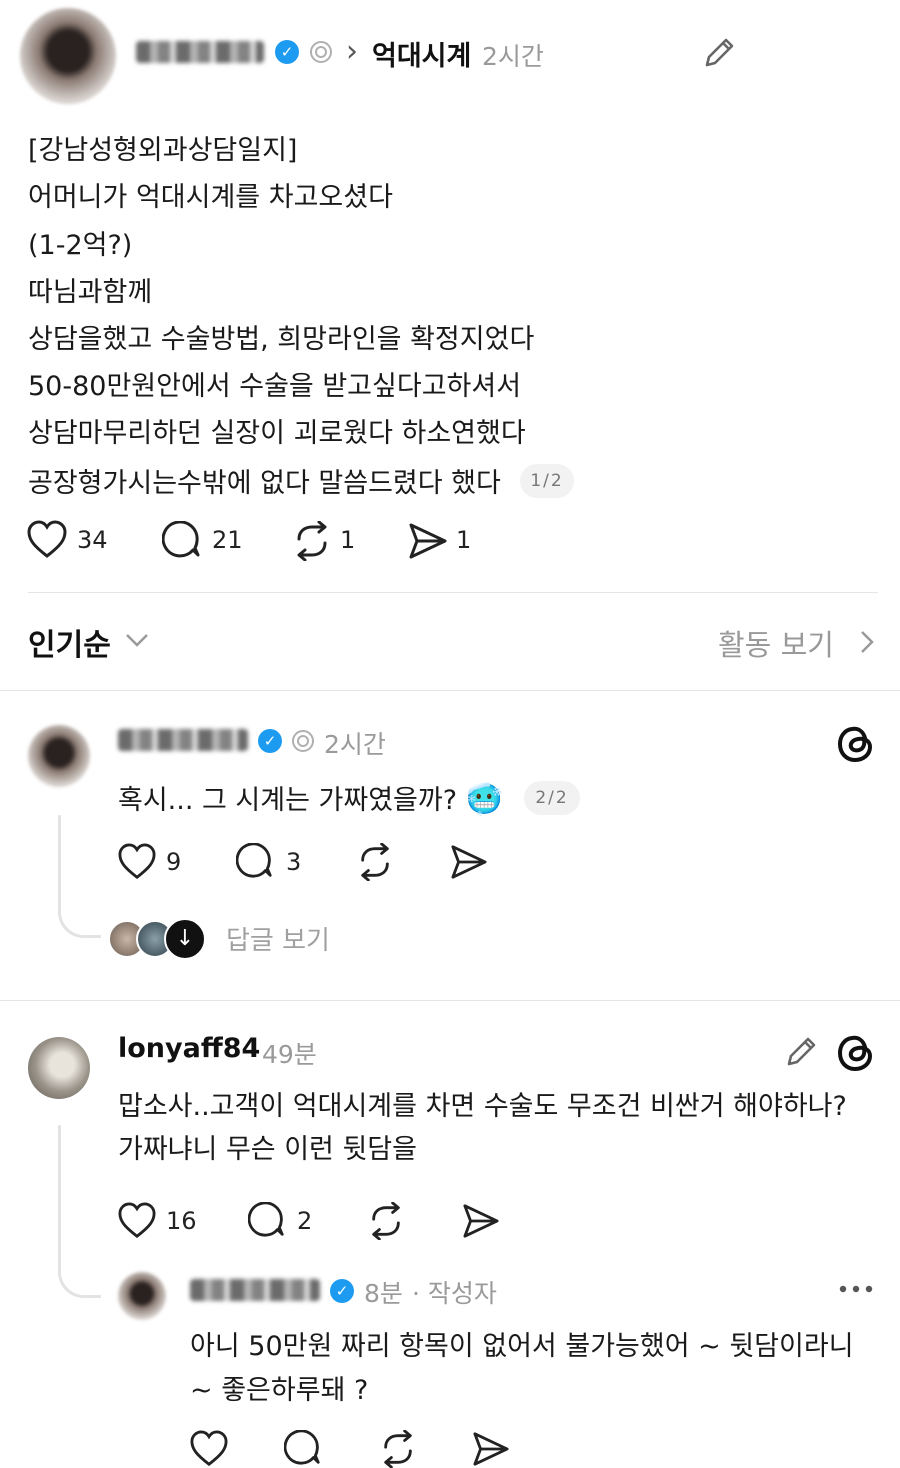  Describe the element at coordinates (289, 1054) in the screenshot. I see `reply-time: 49분` at that location.